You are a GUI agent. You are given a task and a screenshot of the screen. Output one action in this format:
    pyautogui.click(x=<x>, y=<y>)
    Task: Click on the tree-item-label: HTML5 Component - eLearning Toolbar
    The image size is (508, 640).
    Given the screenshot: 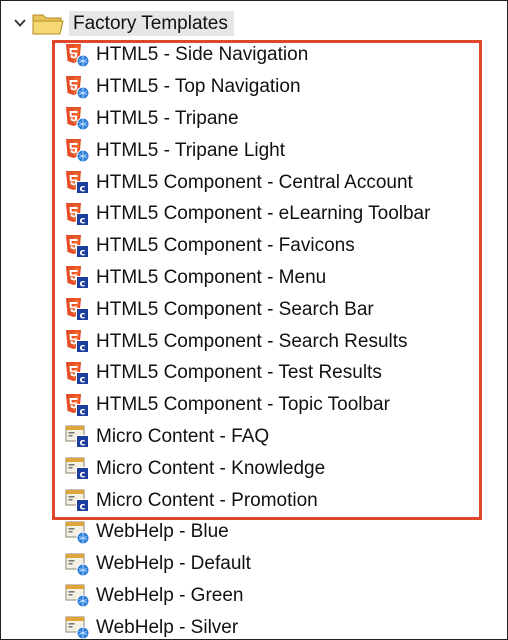 What is the action you would take?
    pyautogui.click(x=263, y=214)
    